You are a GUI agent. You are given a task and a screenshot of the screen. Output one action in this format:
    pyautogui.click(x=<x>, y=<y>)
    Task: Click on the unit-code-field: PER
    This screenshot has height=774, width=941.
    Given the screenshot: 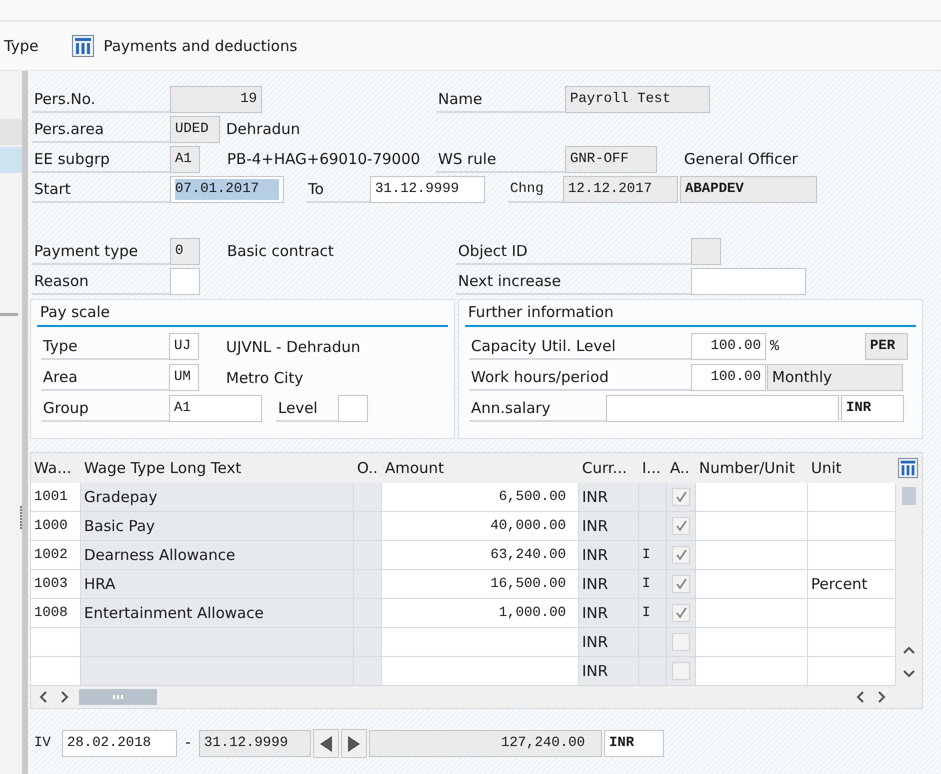 What is the action you would take?
    pyautogui.click(x=886, y=346)
    